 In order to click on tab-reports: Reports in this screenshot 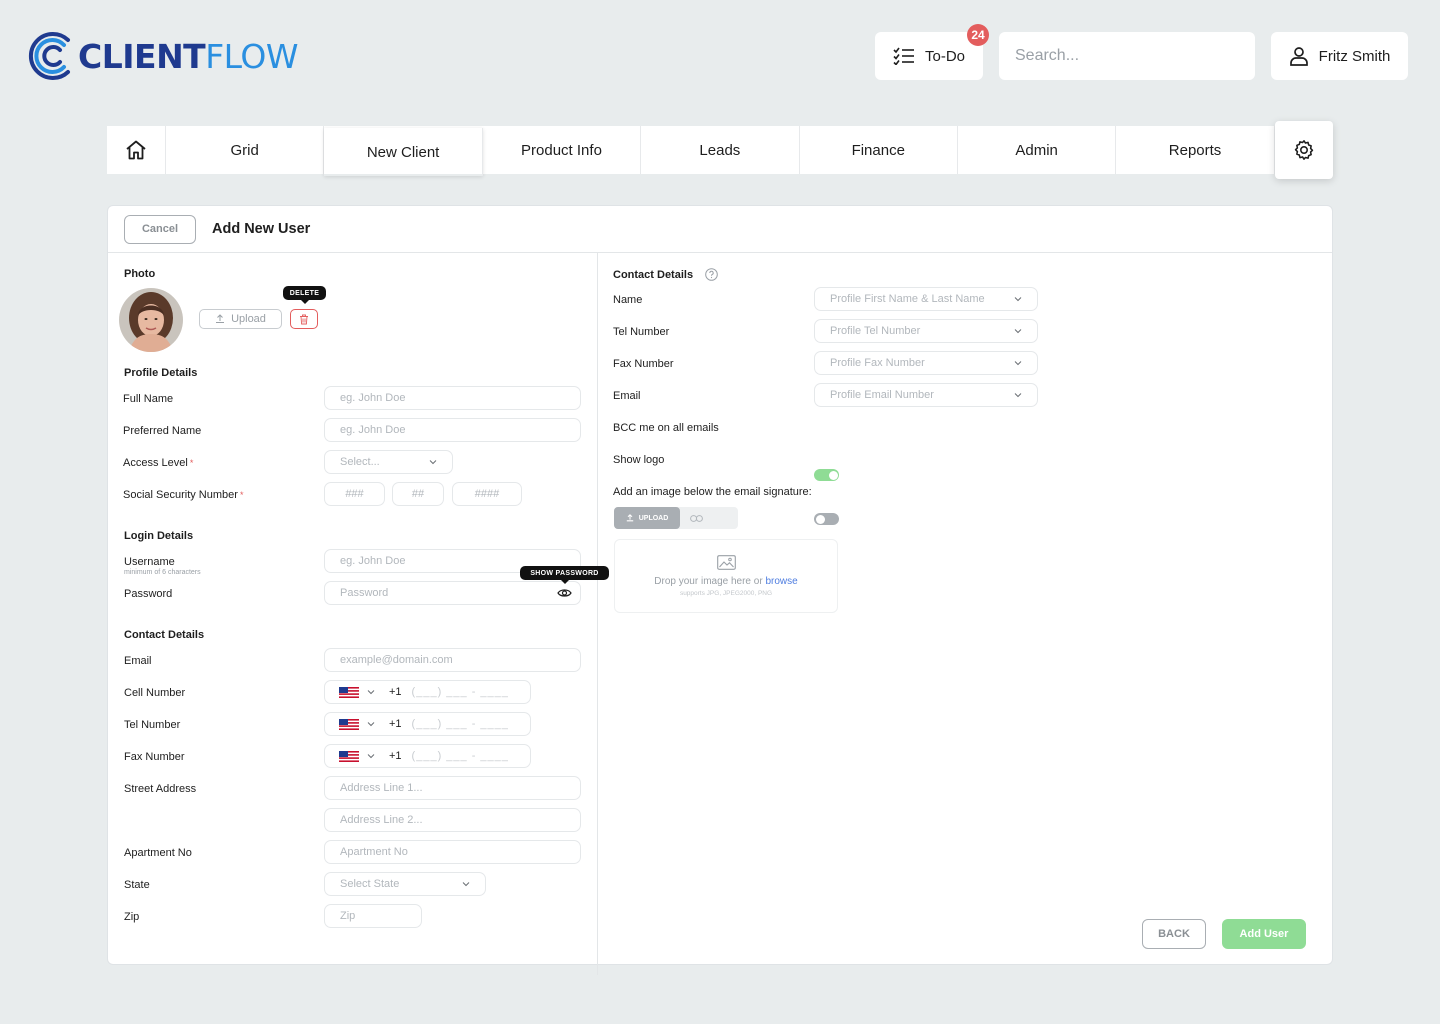, I will do `click(1195, 150)`.